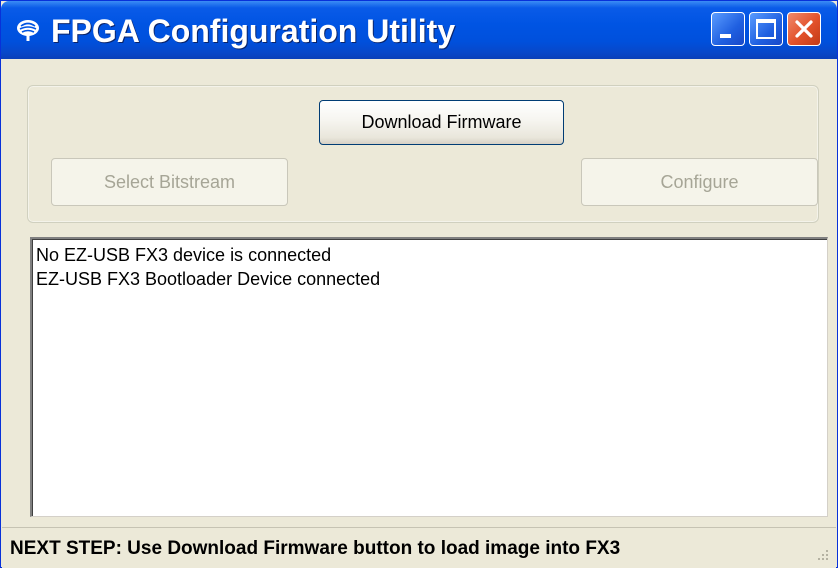 The image size is (838, 568). Describe the element at coordinates (28, 30) in the screenshot. I see `cypress-tree-icon` at that location.